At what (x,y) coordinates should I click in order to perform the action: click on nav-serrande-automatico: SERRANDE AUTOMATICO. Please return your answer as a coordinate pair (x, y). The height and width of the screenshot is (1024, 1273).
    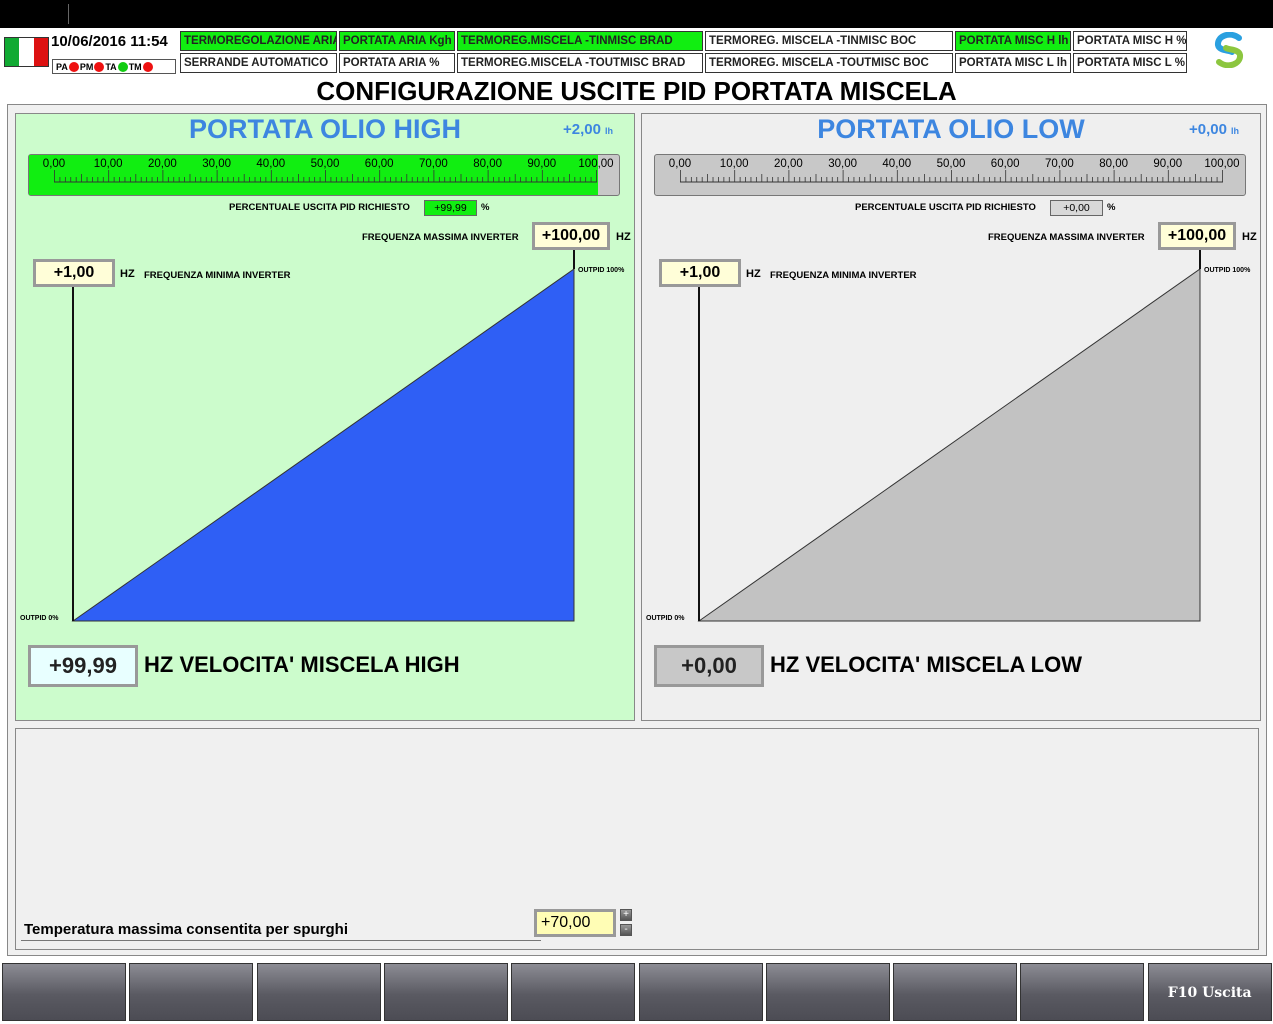
    Looking at the image, I should click on (258, 63).